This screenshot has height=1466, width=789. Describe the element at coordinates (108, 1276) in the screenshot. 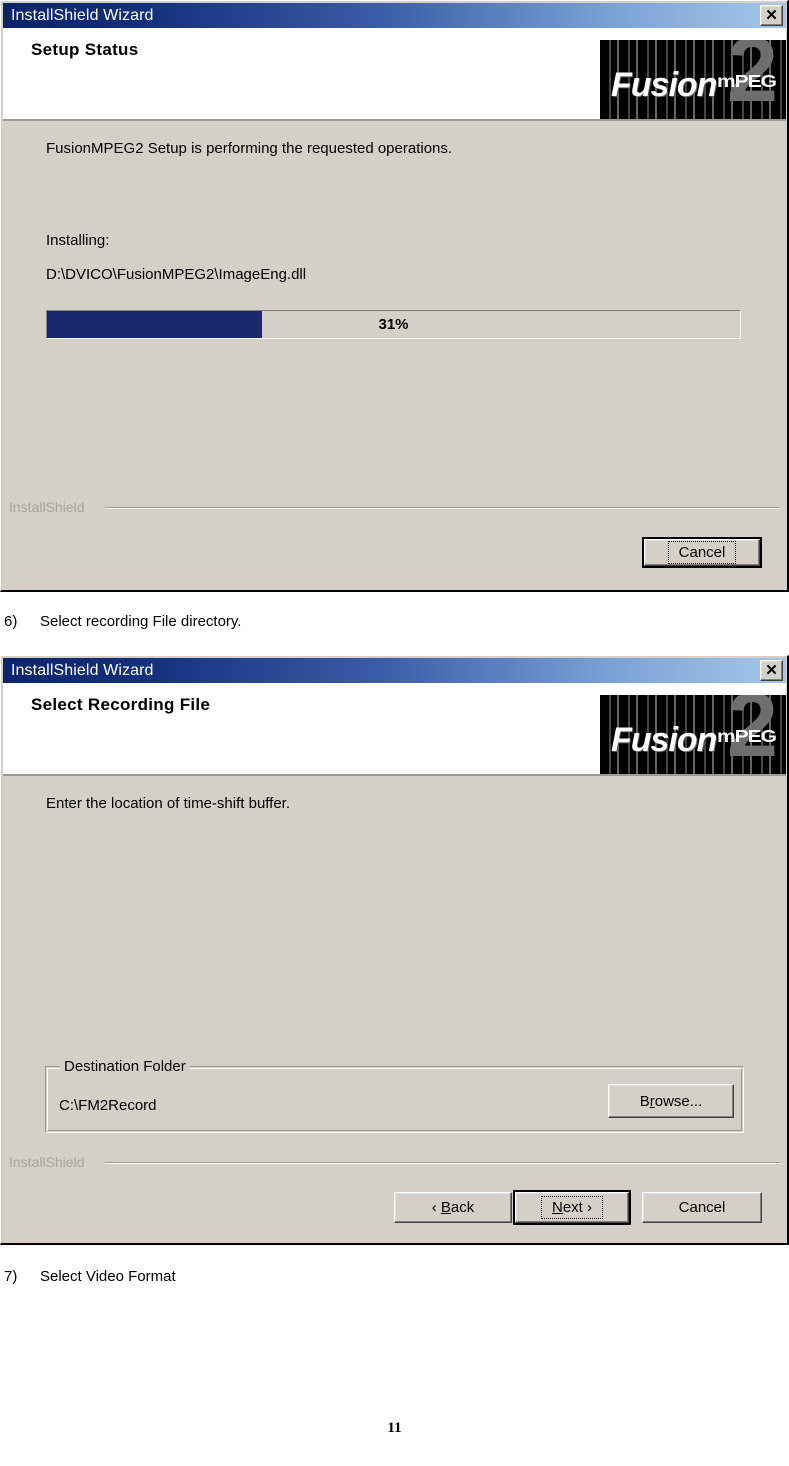

I see `step-7-text: Select Video Format` at that location.